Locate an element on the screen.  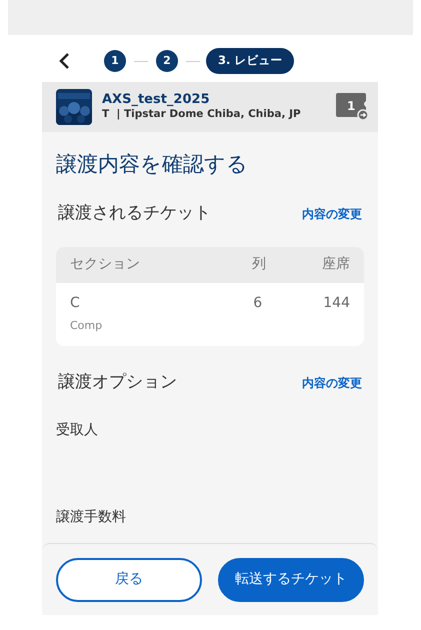
step-indicator: 3. レビュー is located at coordinates (250, 61).